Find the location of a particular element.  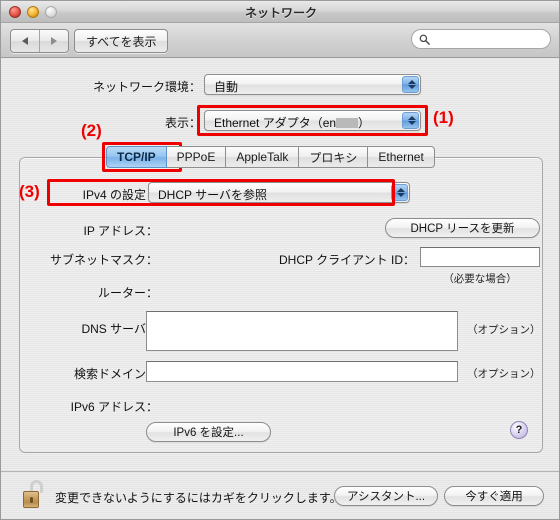

help-button-label: ? is located at coordinates (519, 430).